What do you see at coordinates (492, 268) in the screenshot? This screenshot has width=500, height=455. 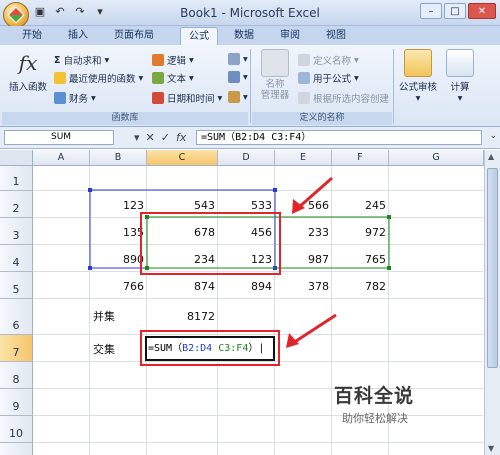 I see `scrollbar-thumb` at bounding box center [492, 268].